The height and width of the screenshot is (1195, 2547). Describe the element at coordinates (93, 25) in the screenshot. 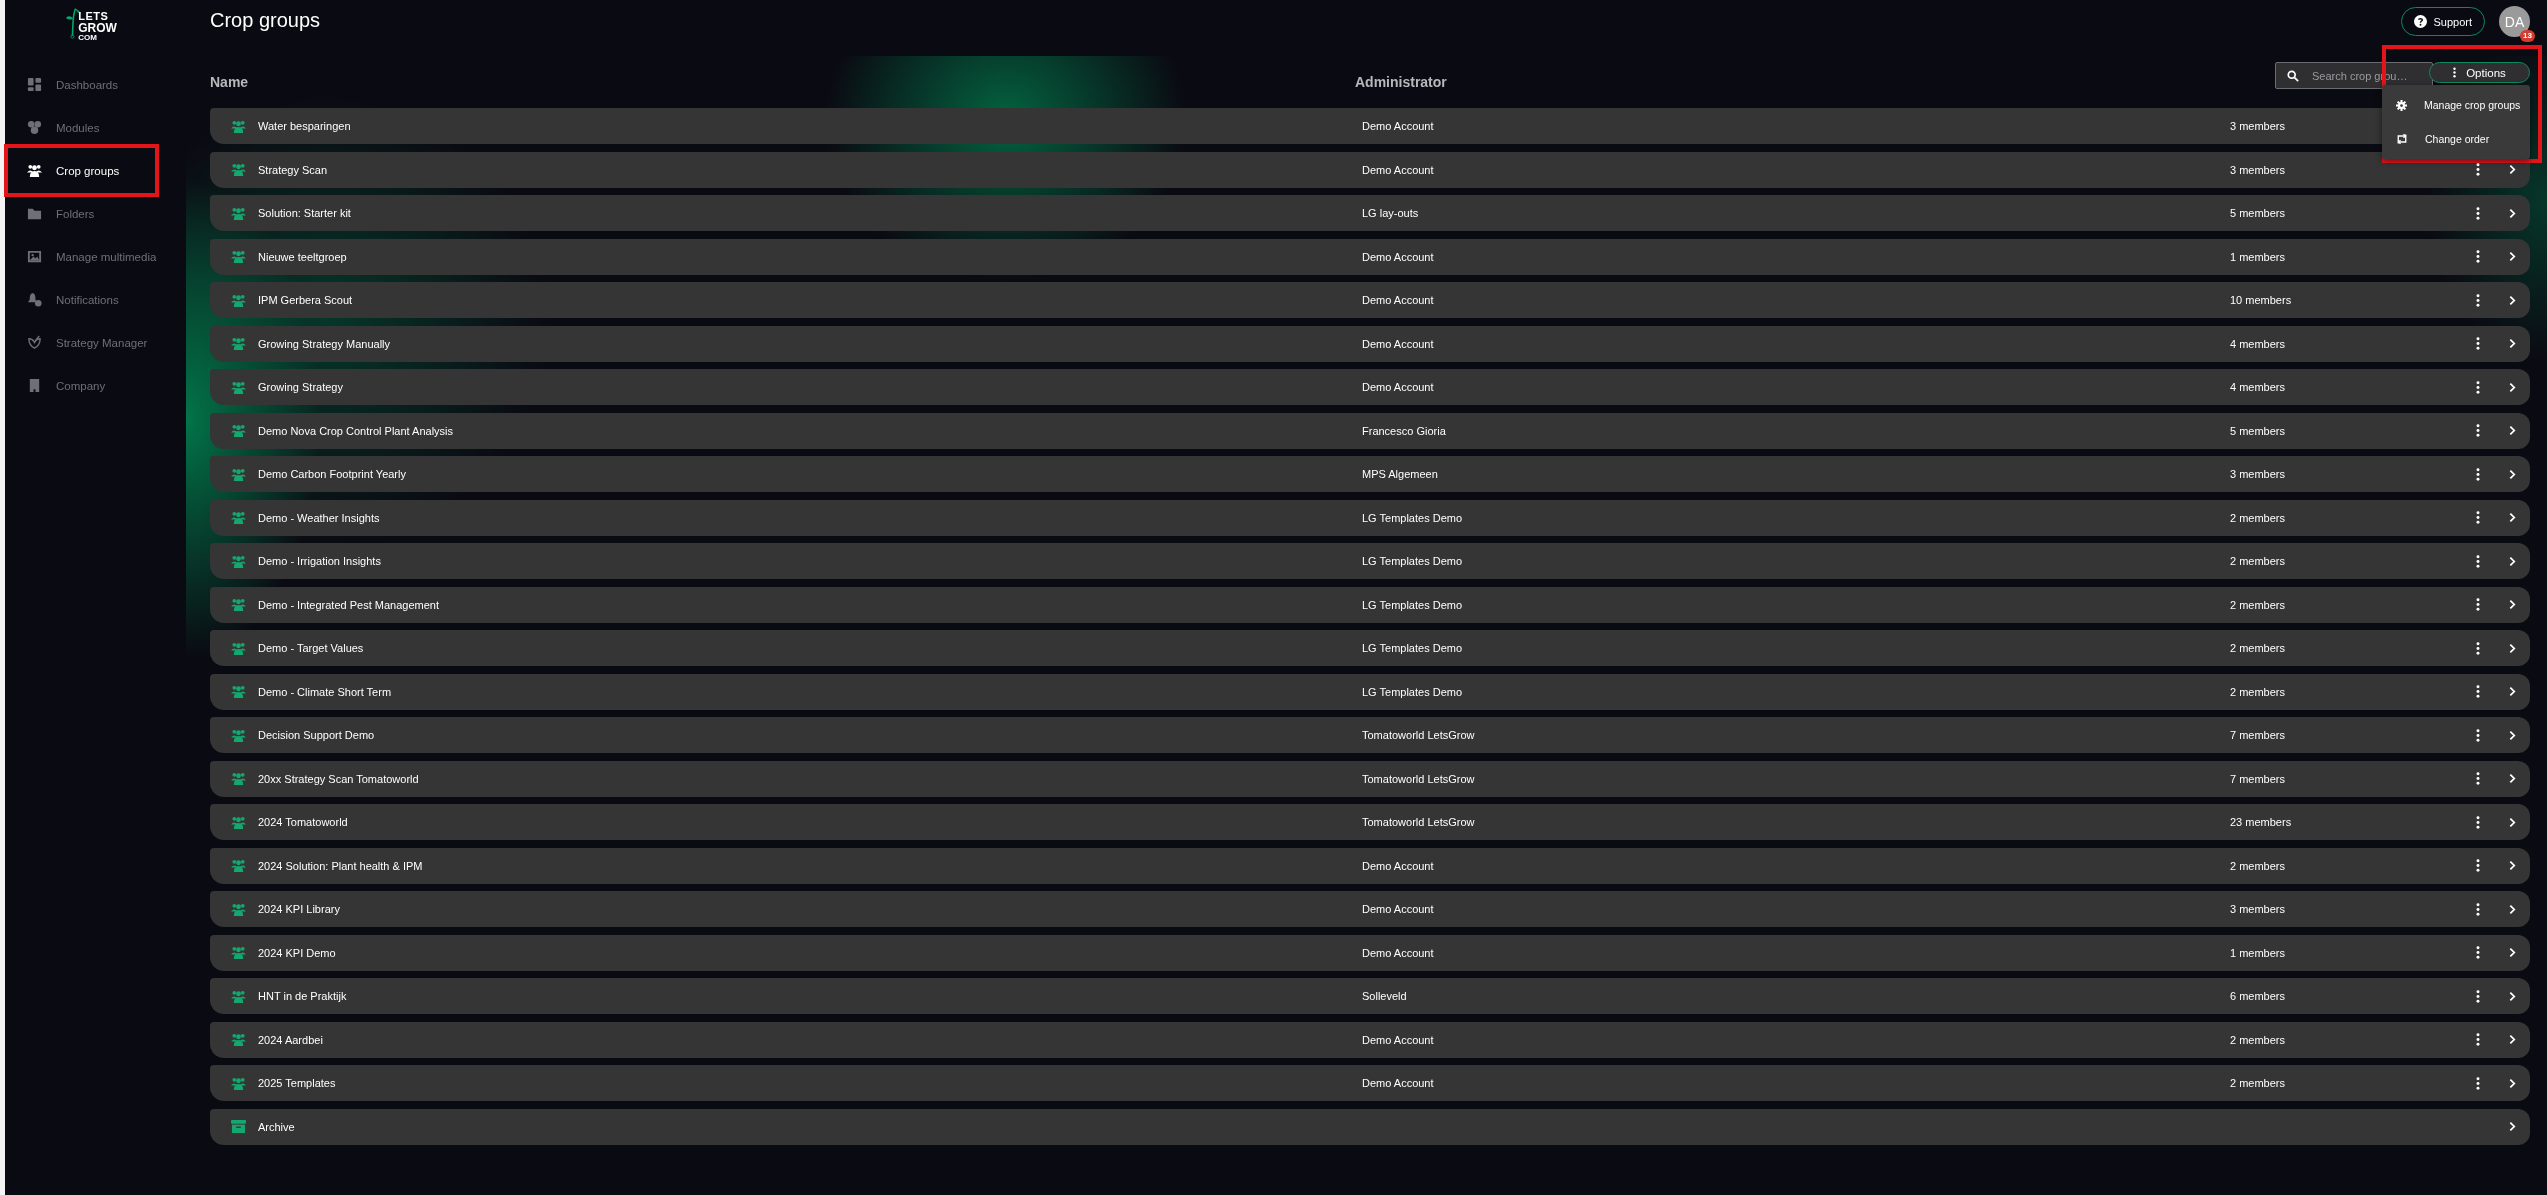

I see `logo: LETS GROW COM` at that location.